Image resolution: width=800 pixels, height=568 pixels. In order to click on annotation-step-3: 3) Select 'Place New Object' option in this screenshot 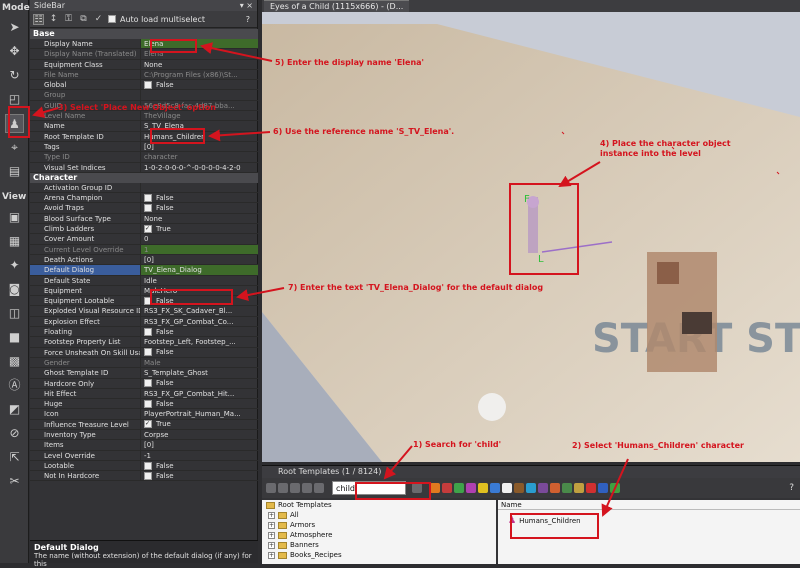, I will do `click(137, 107)`.